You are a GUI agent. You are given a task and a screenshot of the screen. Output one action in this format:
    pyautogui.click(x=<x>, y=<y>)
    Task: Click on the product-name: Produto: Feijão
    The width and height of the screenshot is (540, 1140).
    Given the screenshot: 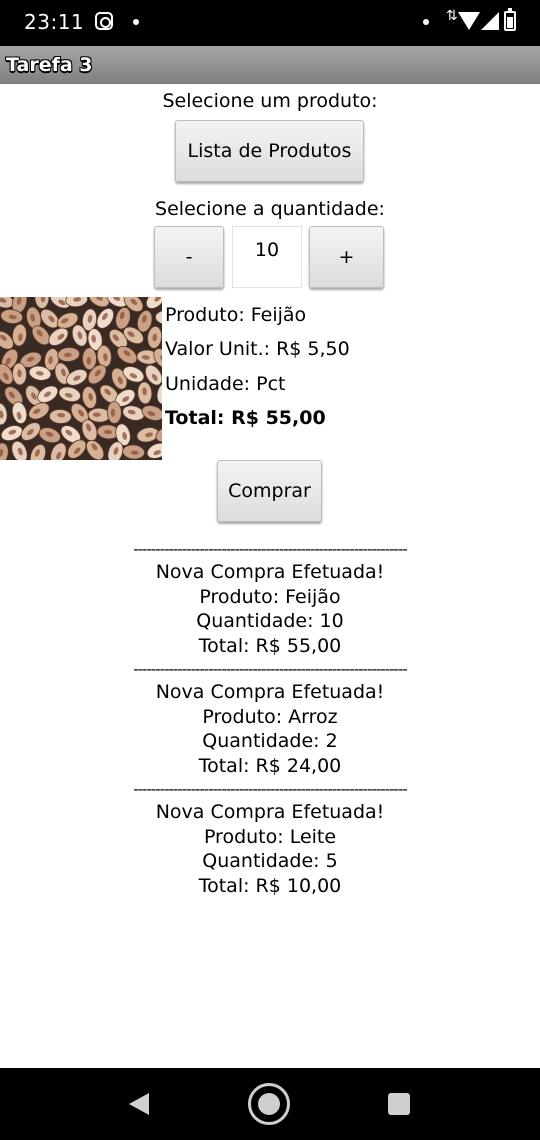 What is the action you would take?
    pyautogui.click(x=236, y=315)
    